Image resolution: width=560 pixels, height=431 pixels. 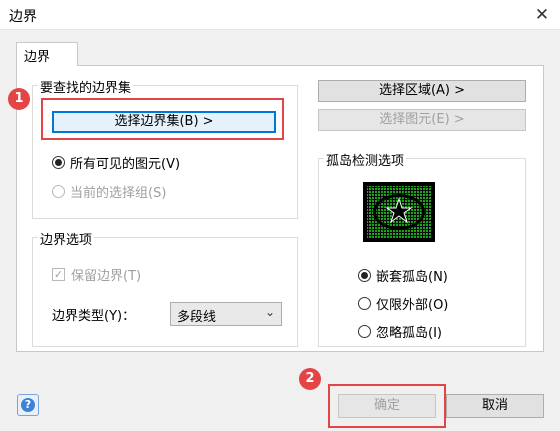 I want to click on step-badge-2: 2, so click(x=310, y=379).